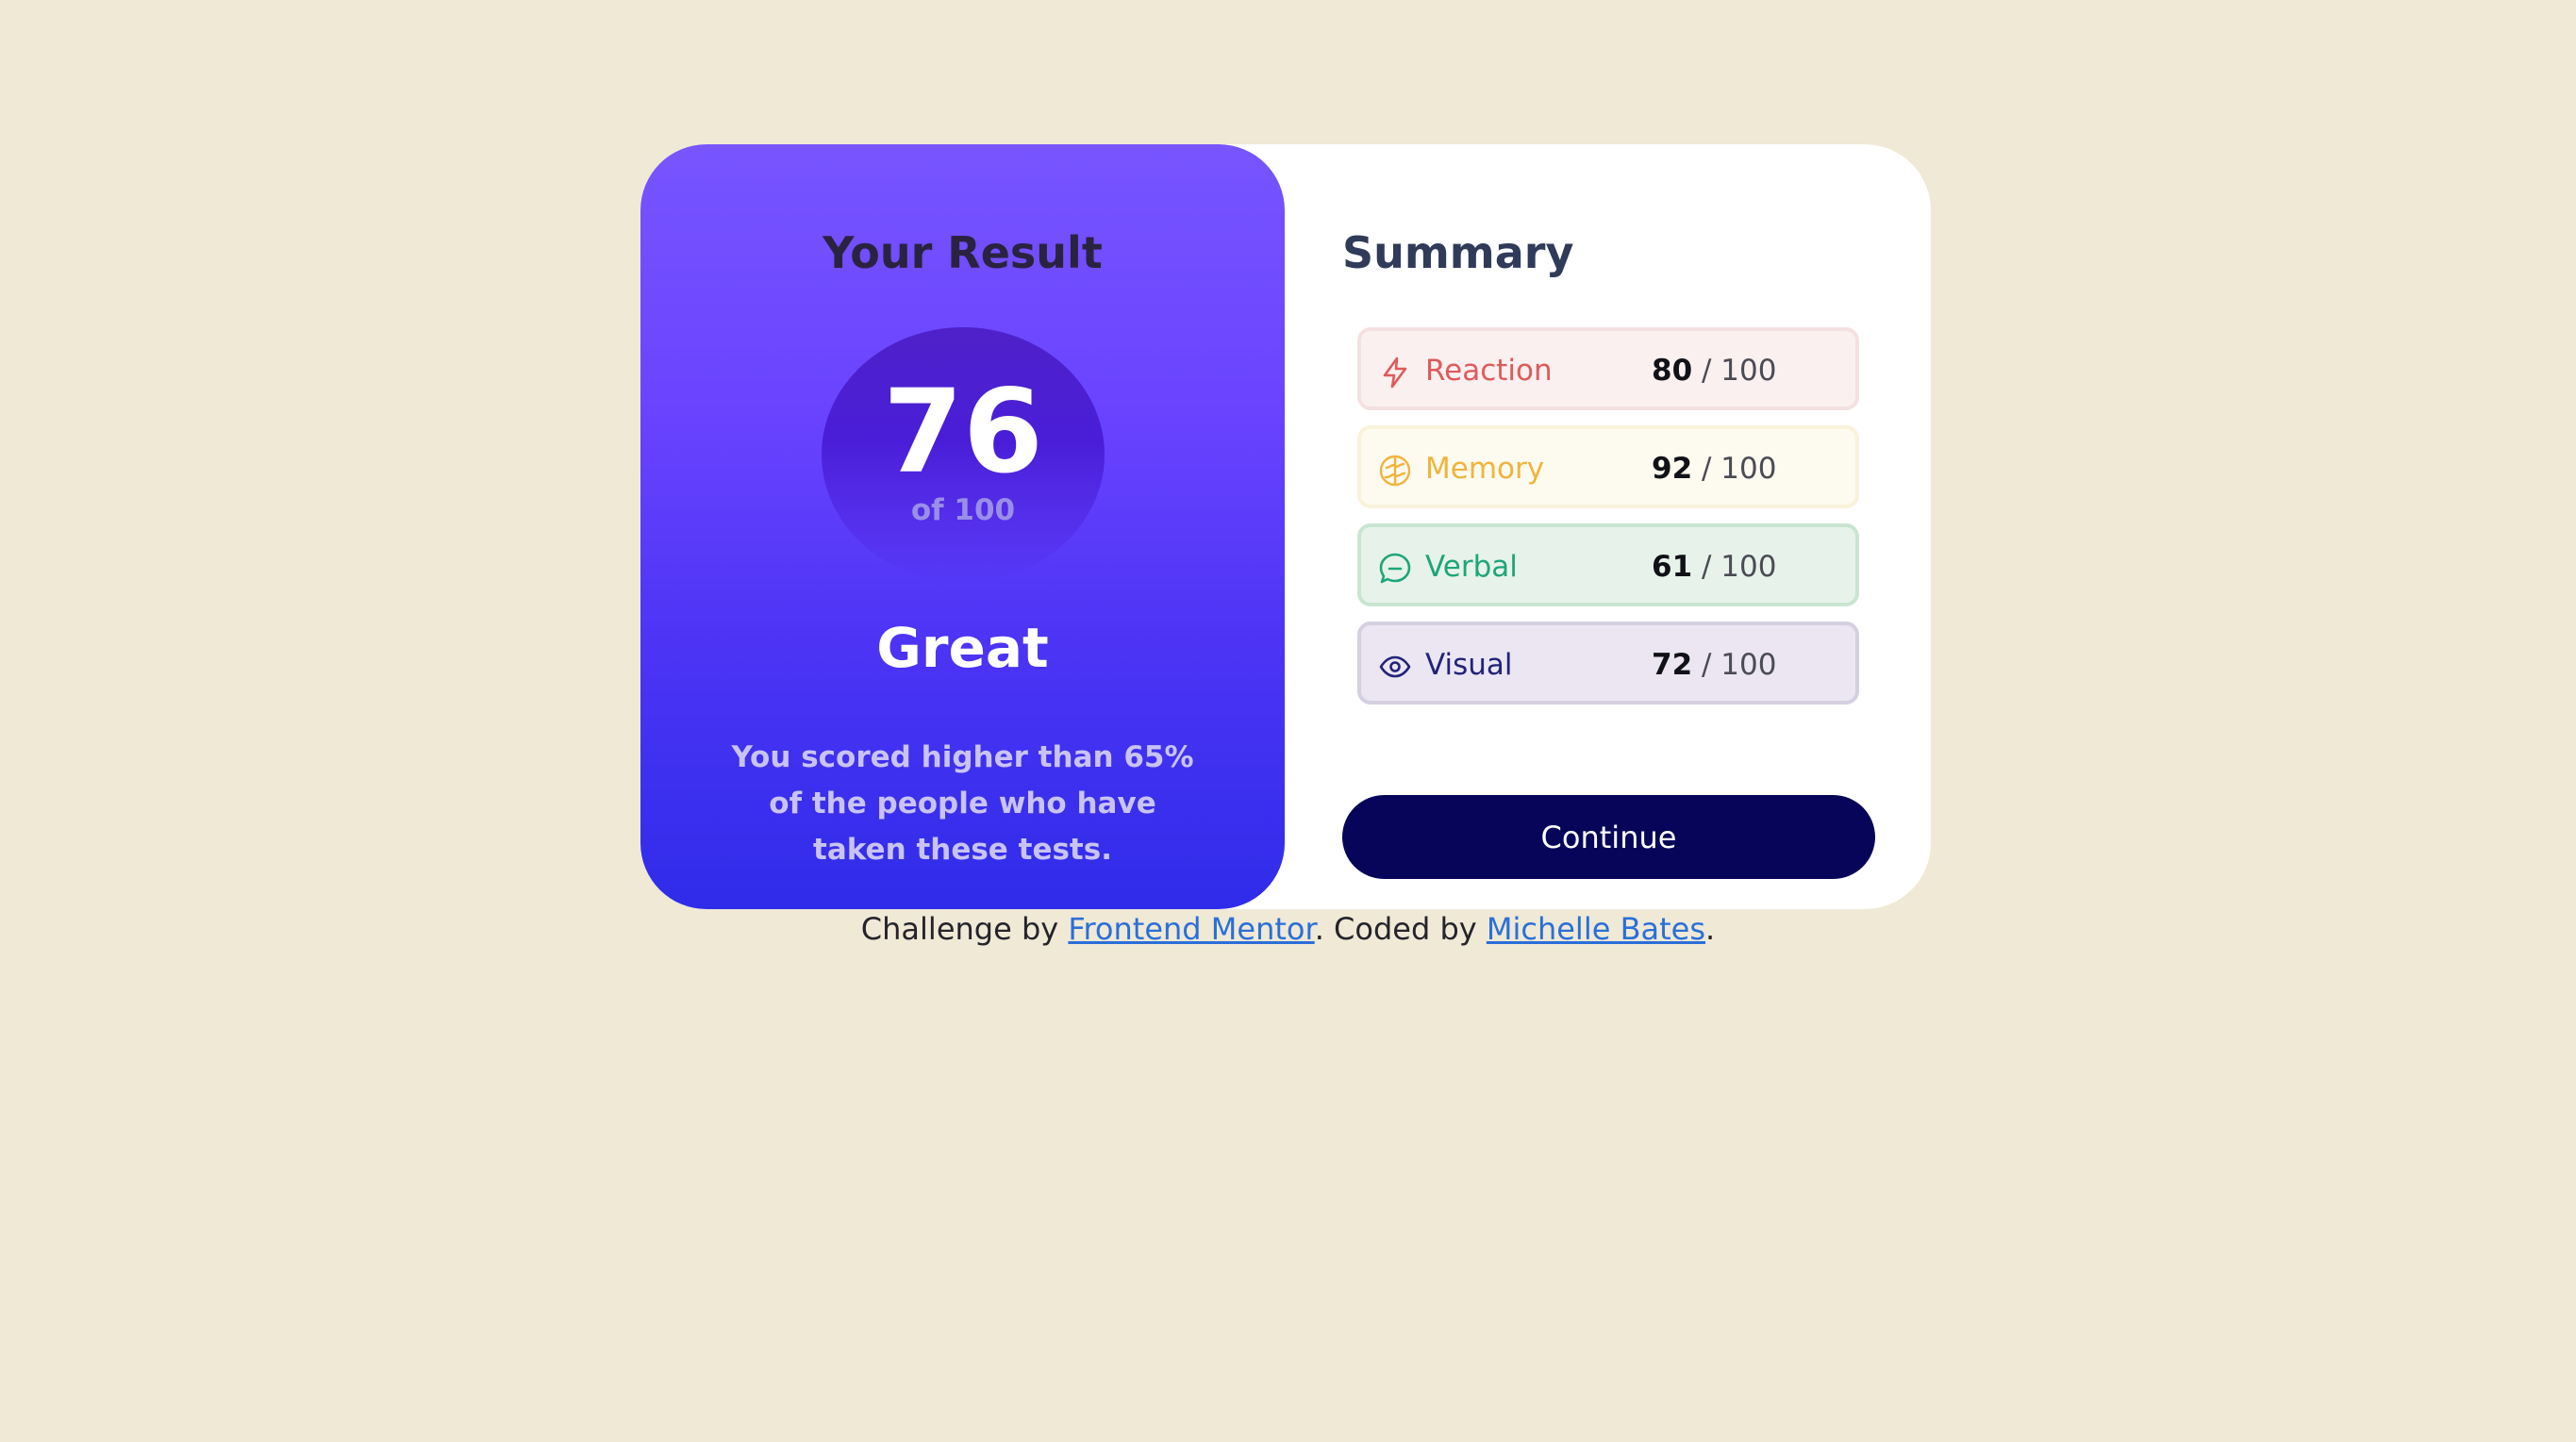 Image resolution: width=2576 pixels, height=1442 pixels. I want to click on frontend-mentor-link: Frontend Mentor, so click(1191, 929).